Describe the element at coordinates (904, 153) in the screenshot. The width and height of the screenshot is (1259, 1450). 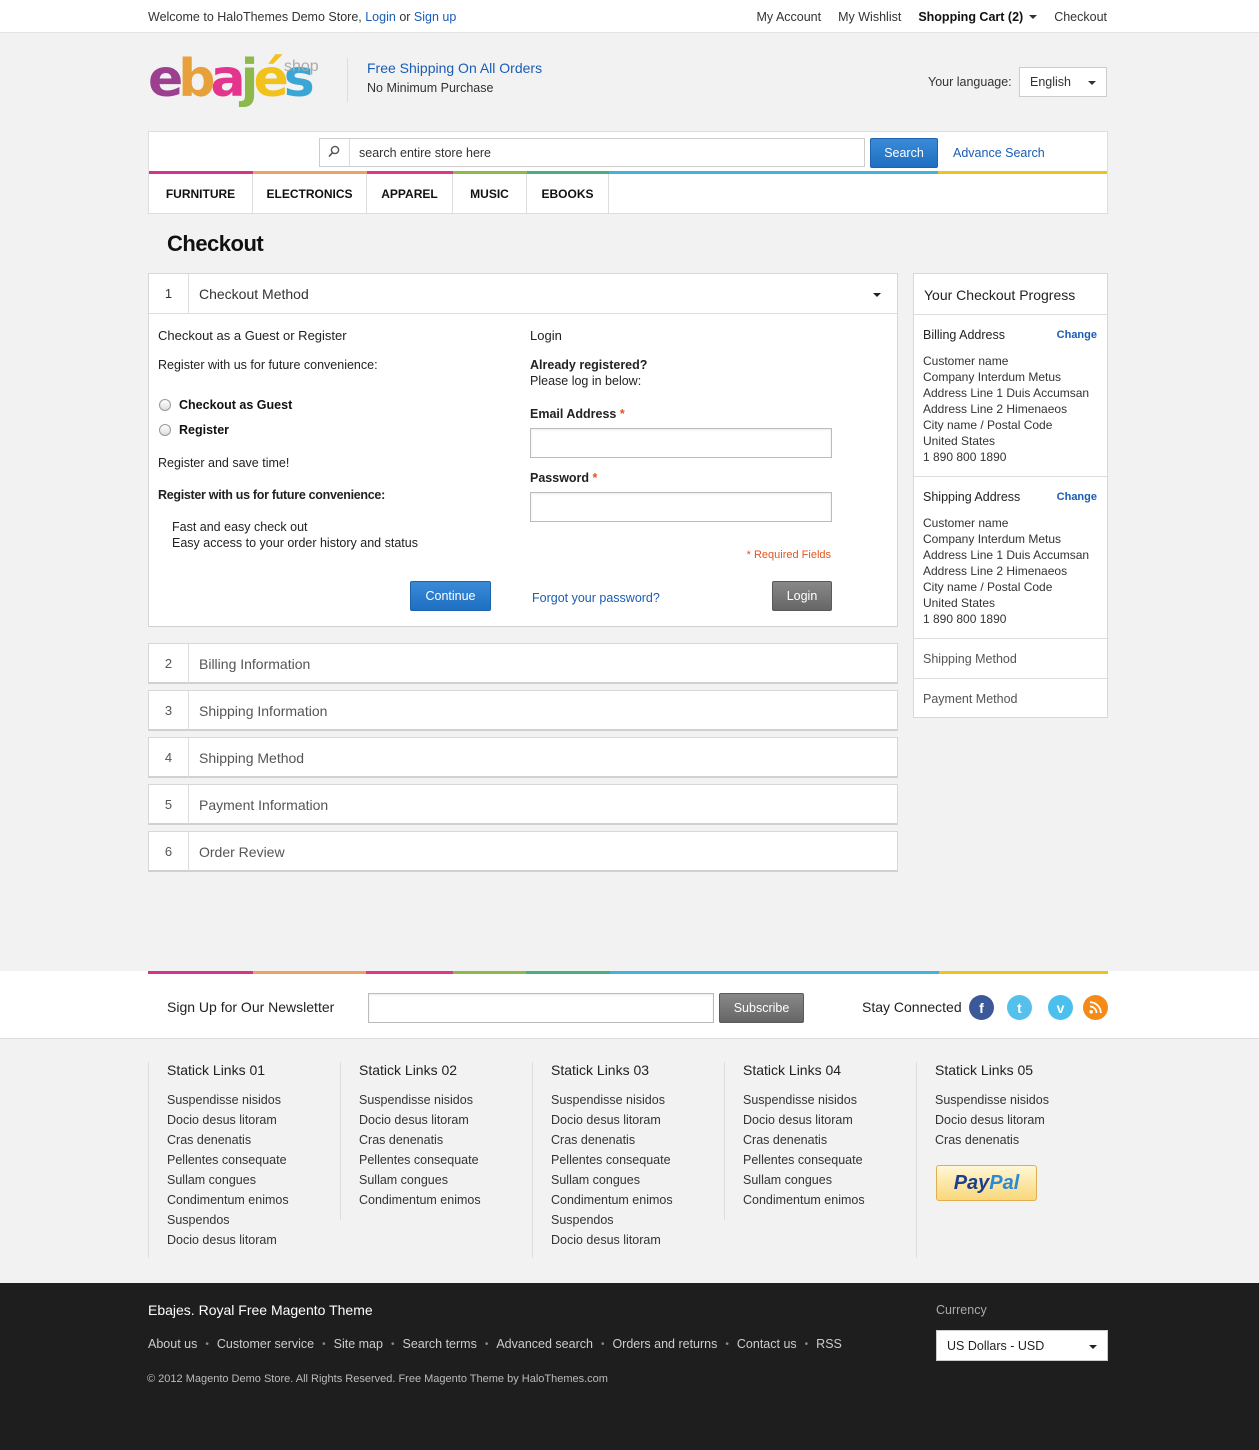
I see `search-button: Search` at that location.